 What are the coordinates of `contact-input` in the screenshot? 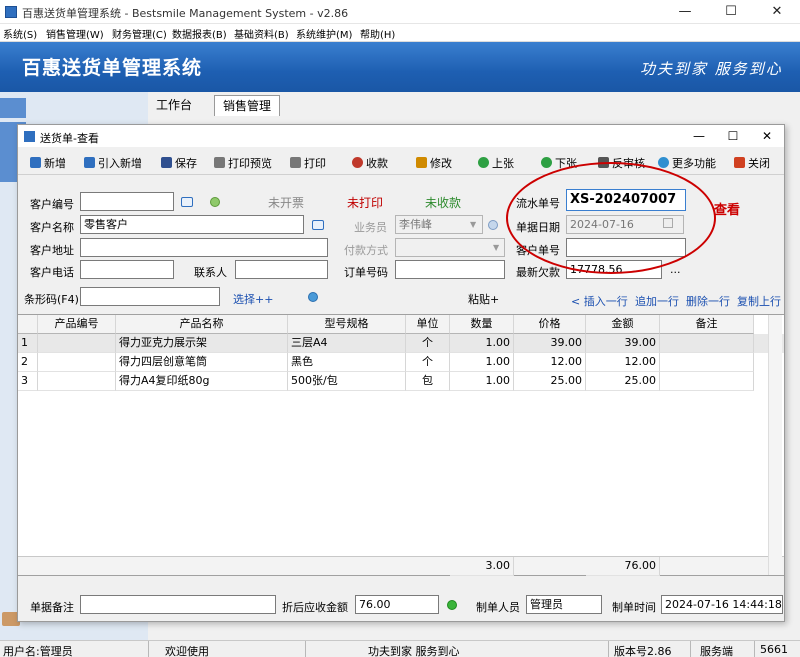 It's located at (281, 269).